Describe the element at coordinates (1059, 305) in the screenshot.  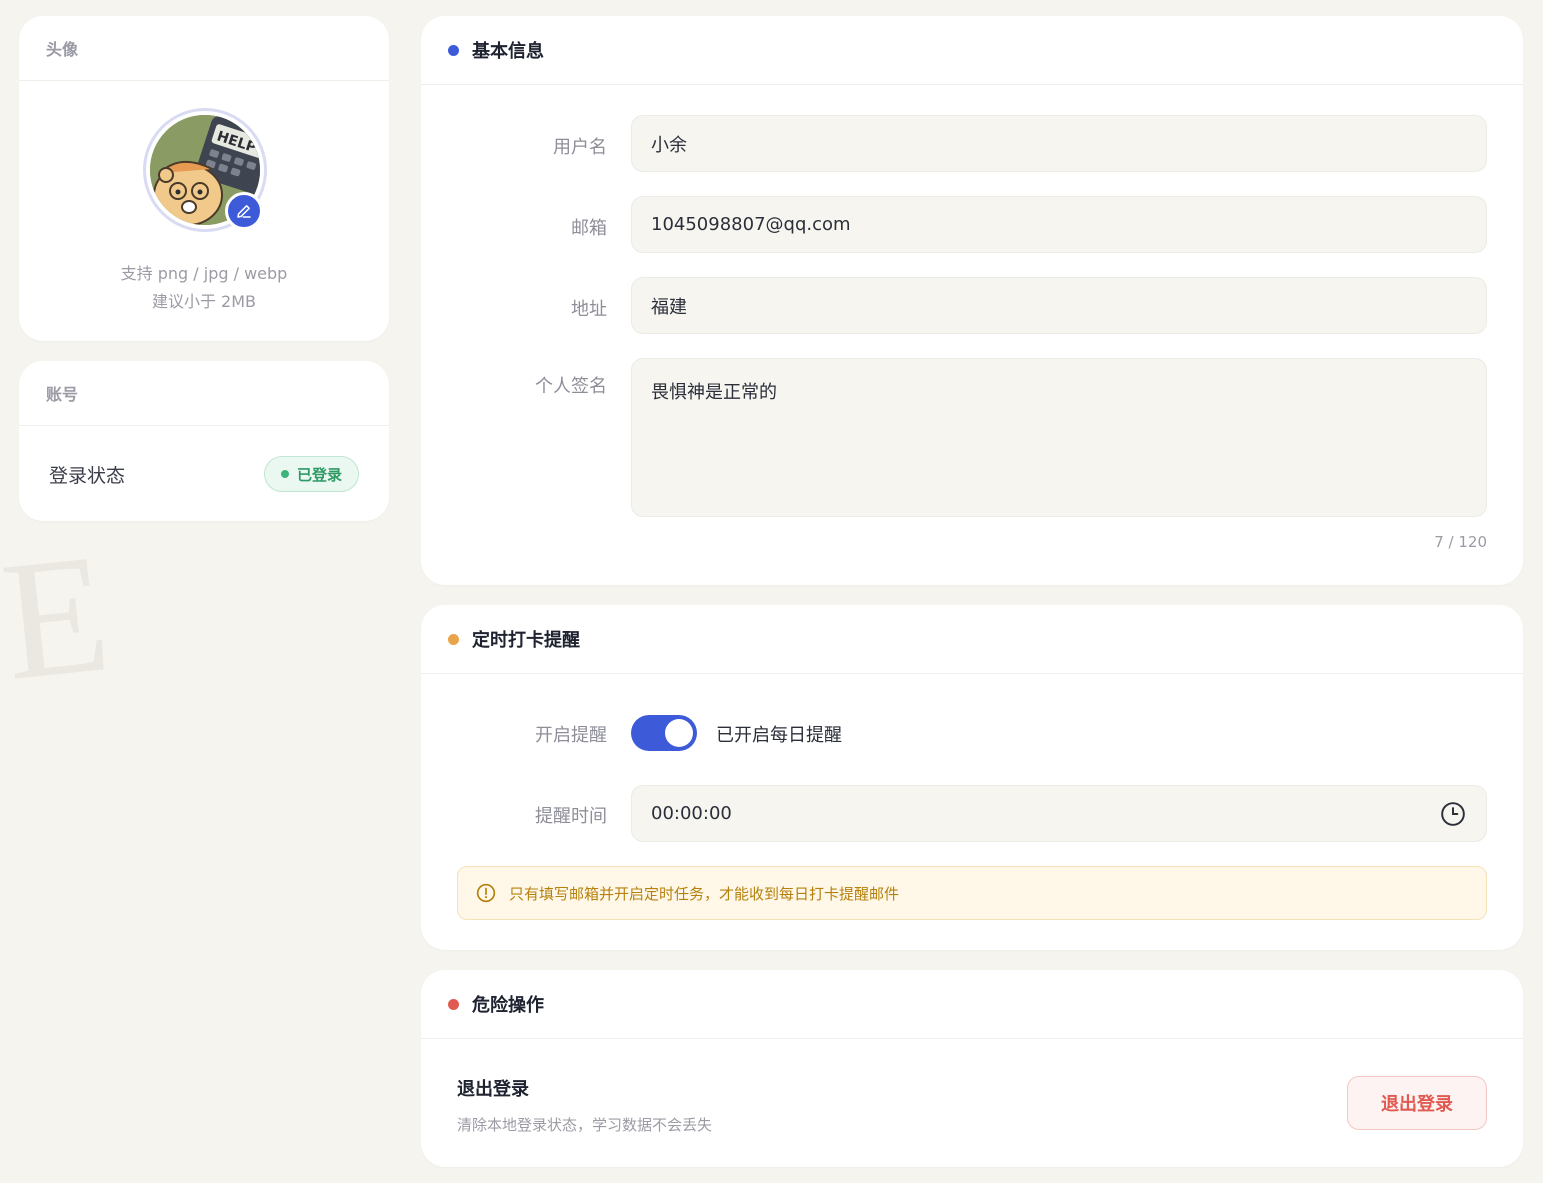
I see `address-input` at that location.